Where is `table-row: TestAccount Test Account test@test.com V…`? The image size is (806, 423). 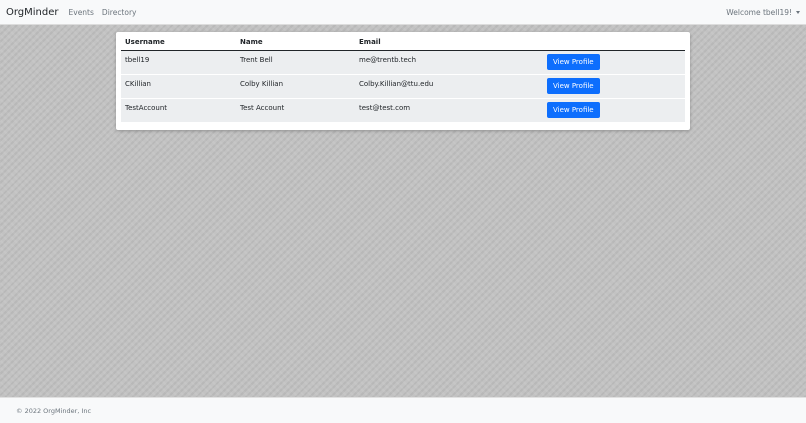
table-row: TestAccount Test Account test@test.com V… is located at coordinates (403, 110).